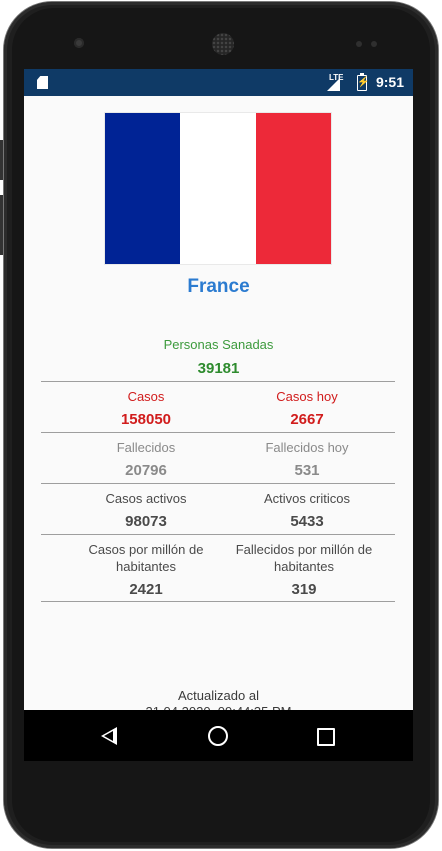  I want to click on deaths-today-cell: Fallecidos hoy 531, so click(307, 459).